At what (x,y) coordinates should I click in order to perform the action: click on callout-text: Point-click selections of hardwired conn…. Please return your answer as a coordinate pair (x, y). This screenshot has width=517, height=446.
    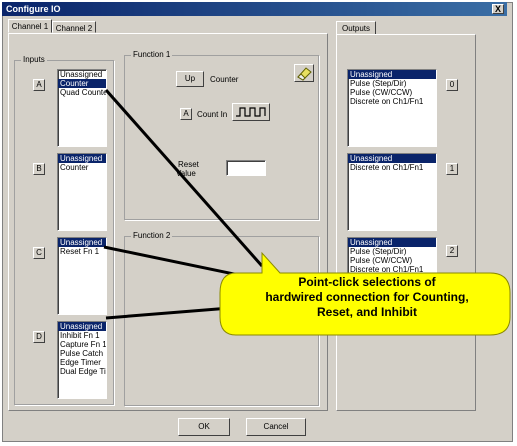
    Looking at the image, I should click on (367, 297).